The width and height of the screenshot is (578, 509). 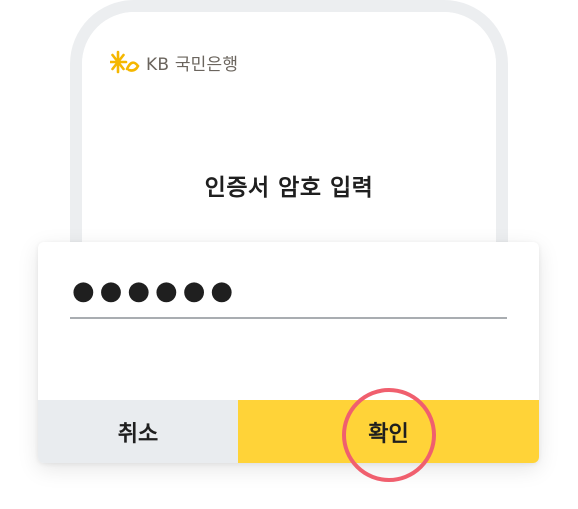 I want to click on bank-logo: KB 국민은행, so click(x=174, y=62).